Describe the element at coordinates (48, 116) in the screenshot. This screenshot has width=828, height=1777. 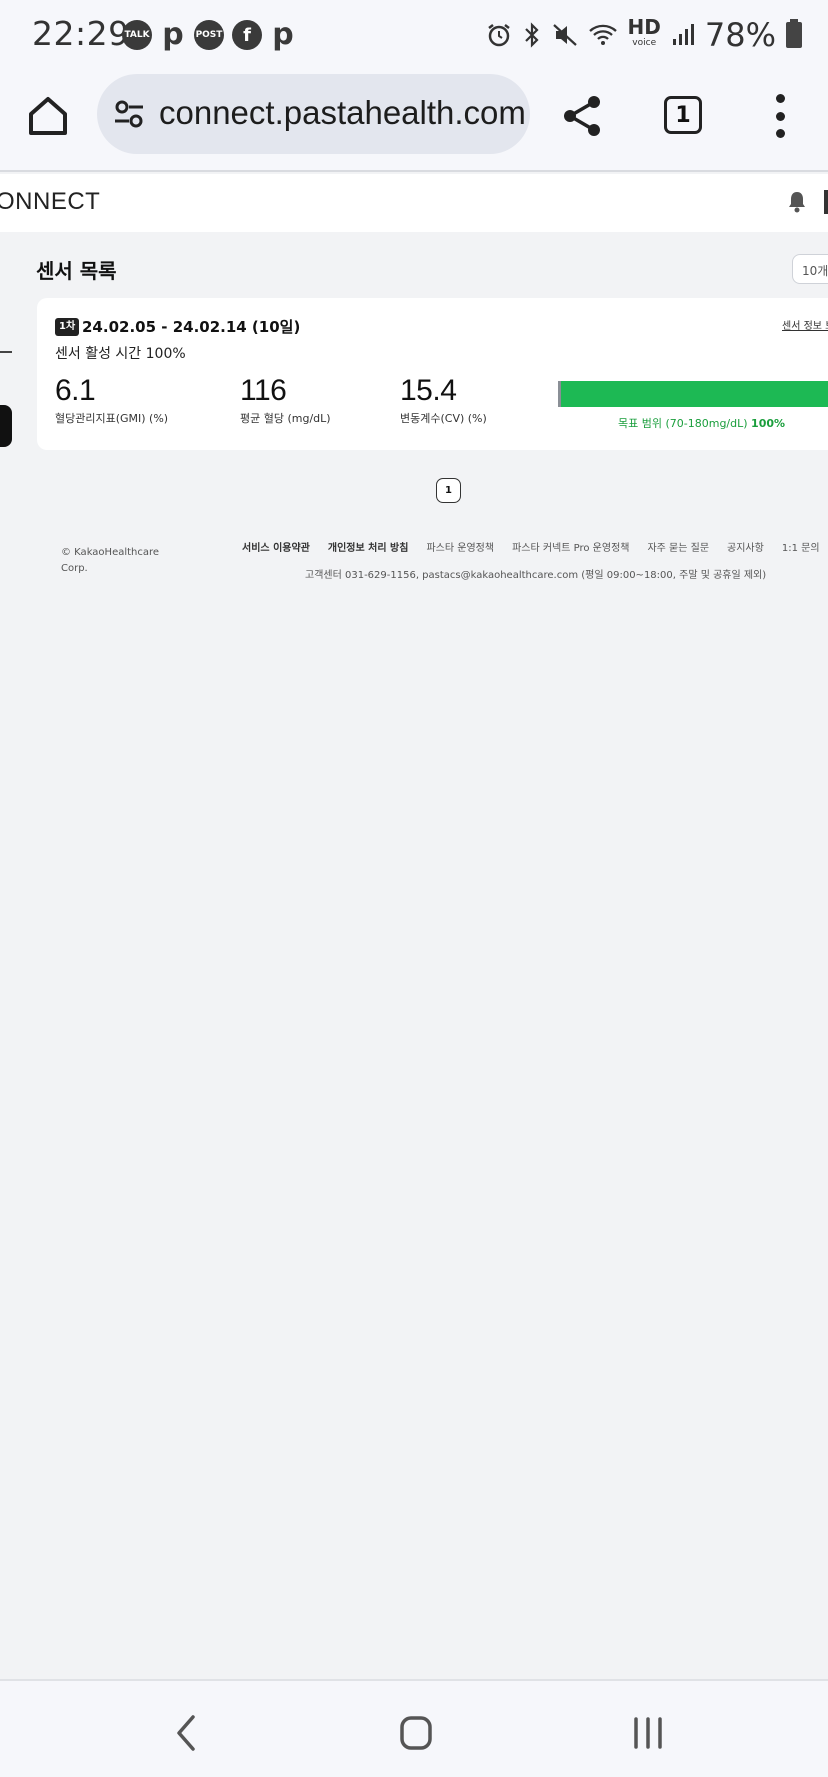
I see `home-icon` at that location.